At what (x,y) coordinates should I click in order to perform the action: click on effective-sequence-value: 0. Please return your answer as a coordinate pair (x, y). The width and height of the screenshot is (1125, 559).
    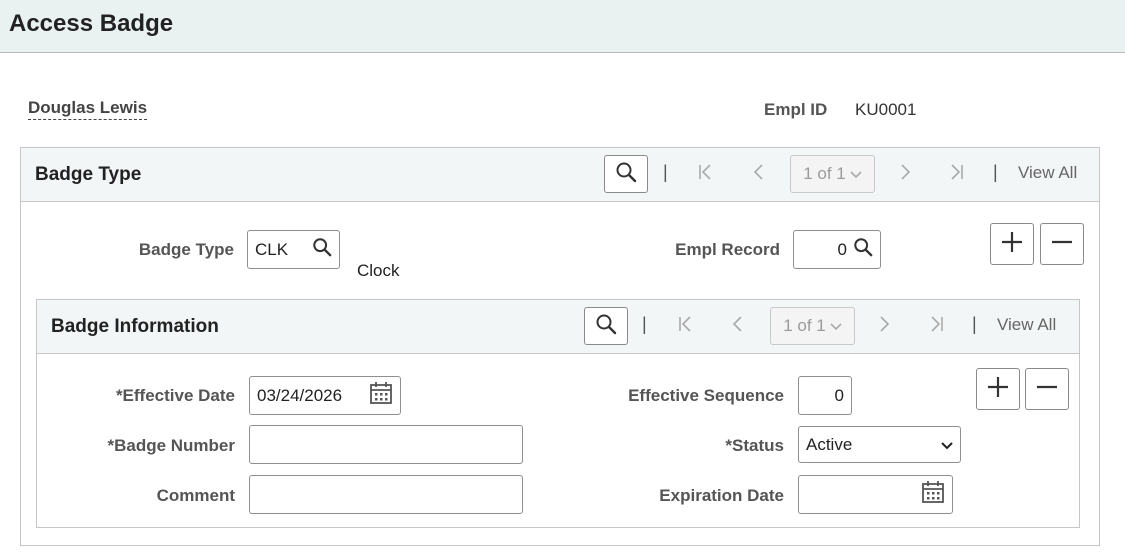
    Looking at the image, I should click on (839, 395).